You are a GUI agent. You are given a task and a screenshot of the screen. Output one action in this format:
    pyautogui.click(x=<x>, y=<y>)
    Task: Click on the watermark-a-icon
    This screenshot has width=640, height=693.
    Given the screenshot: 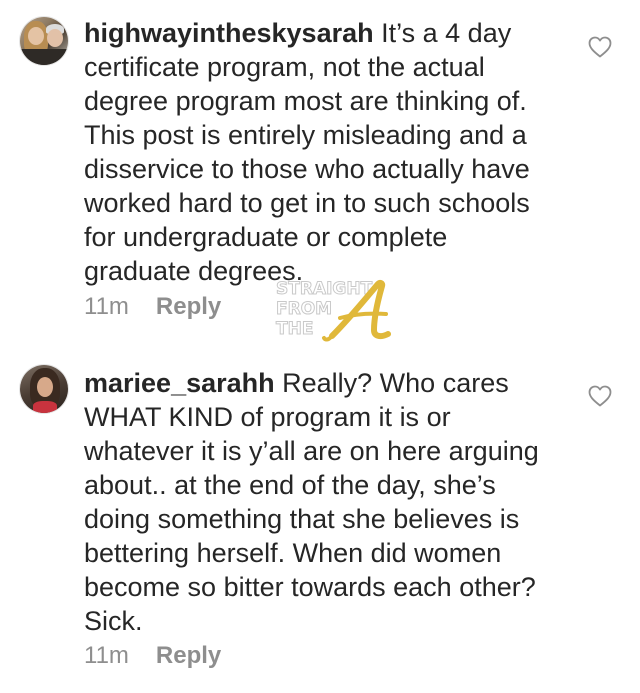 What is the action you would take?
    pyautogui.click(x=356, y=310)
    